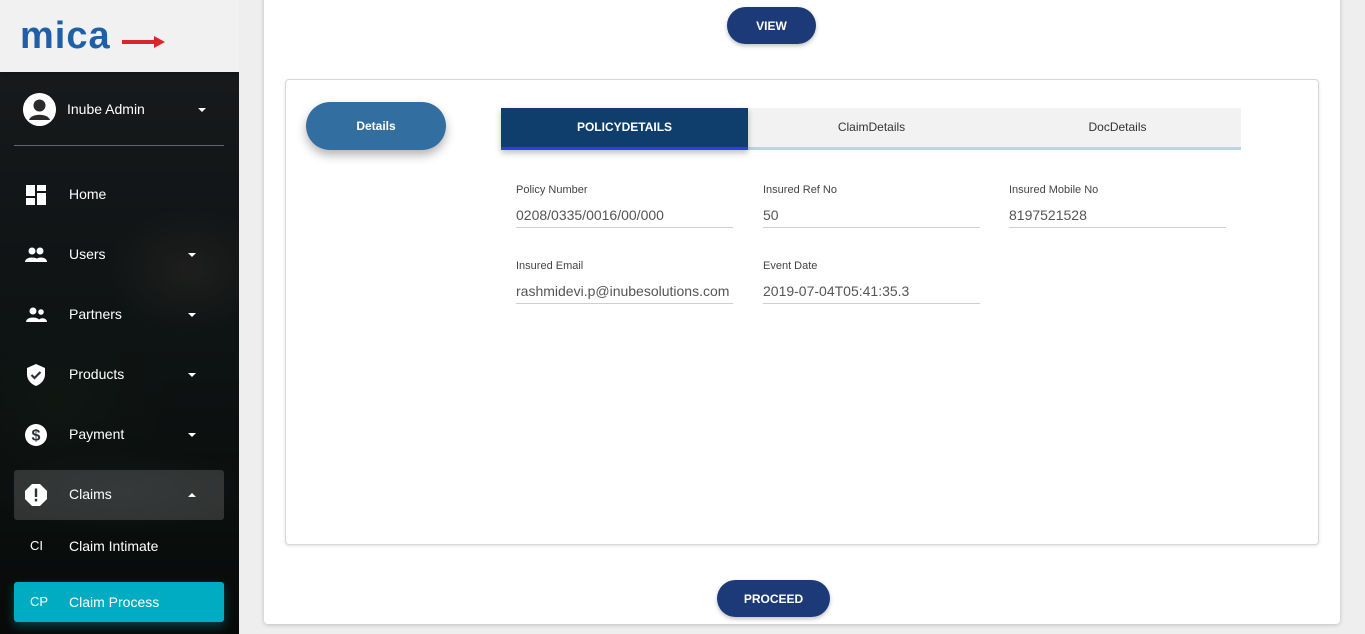 This screenshot has width=1365, height=634. I want to click on chevron-up-icon, so click(192, 495).